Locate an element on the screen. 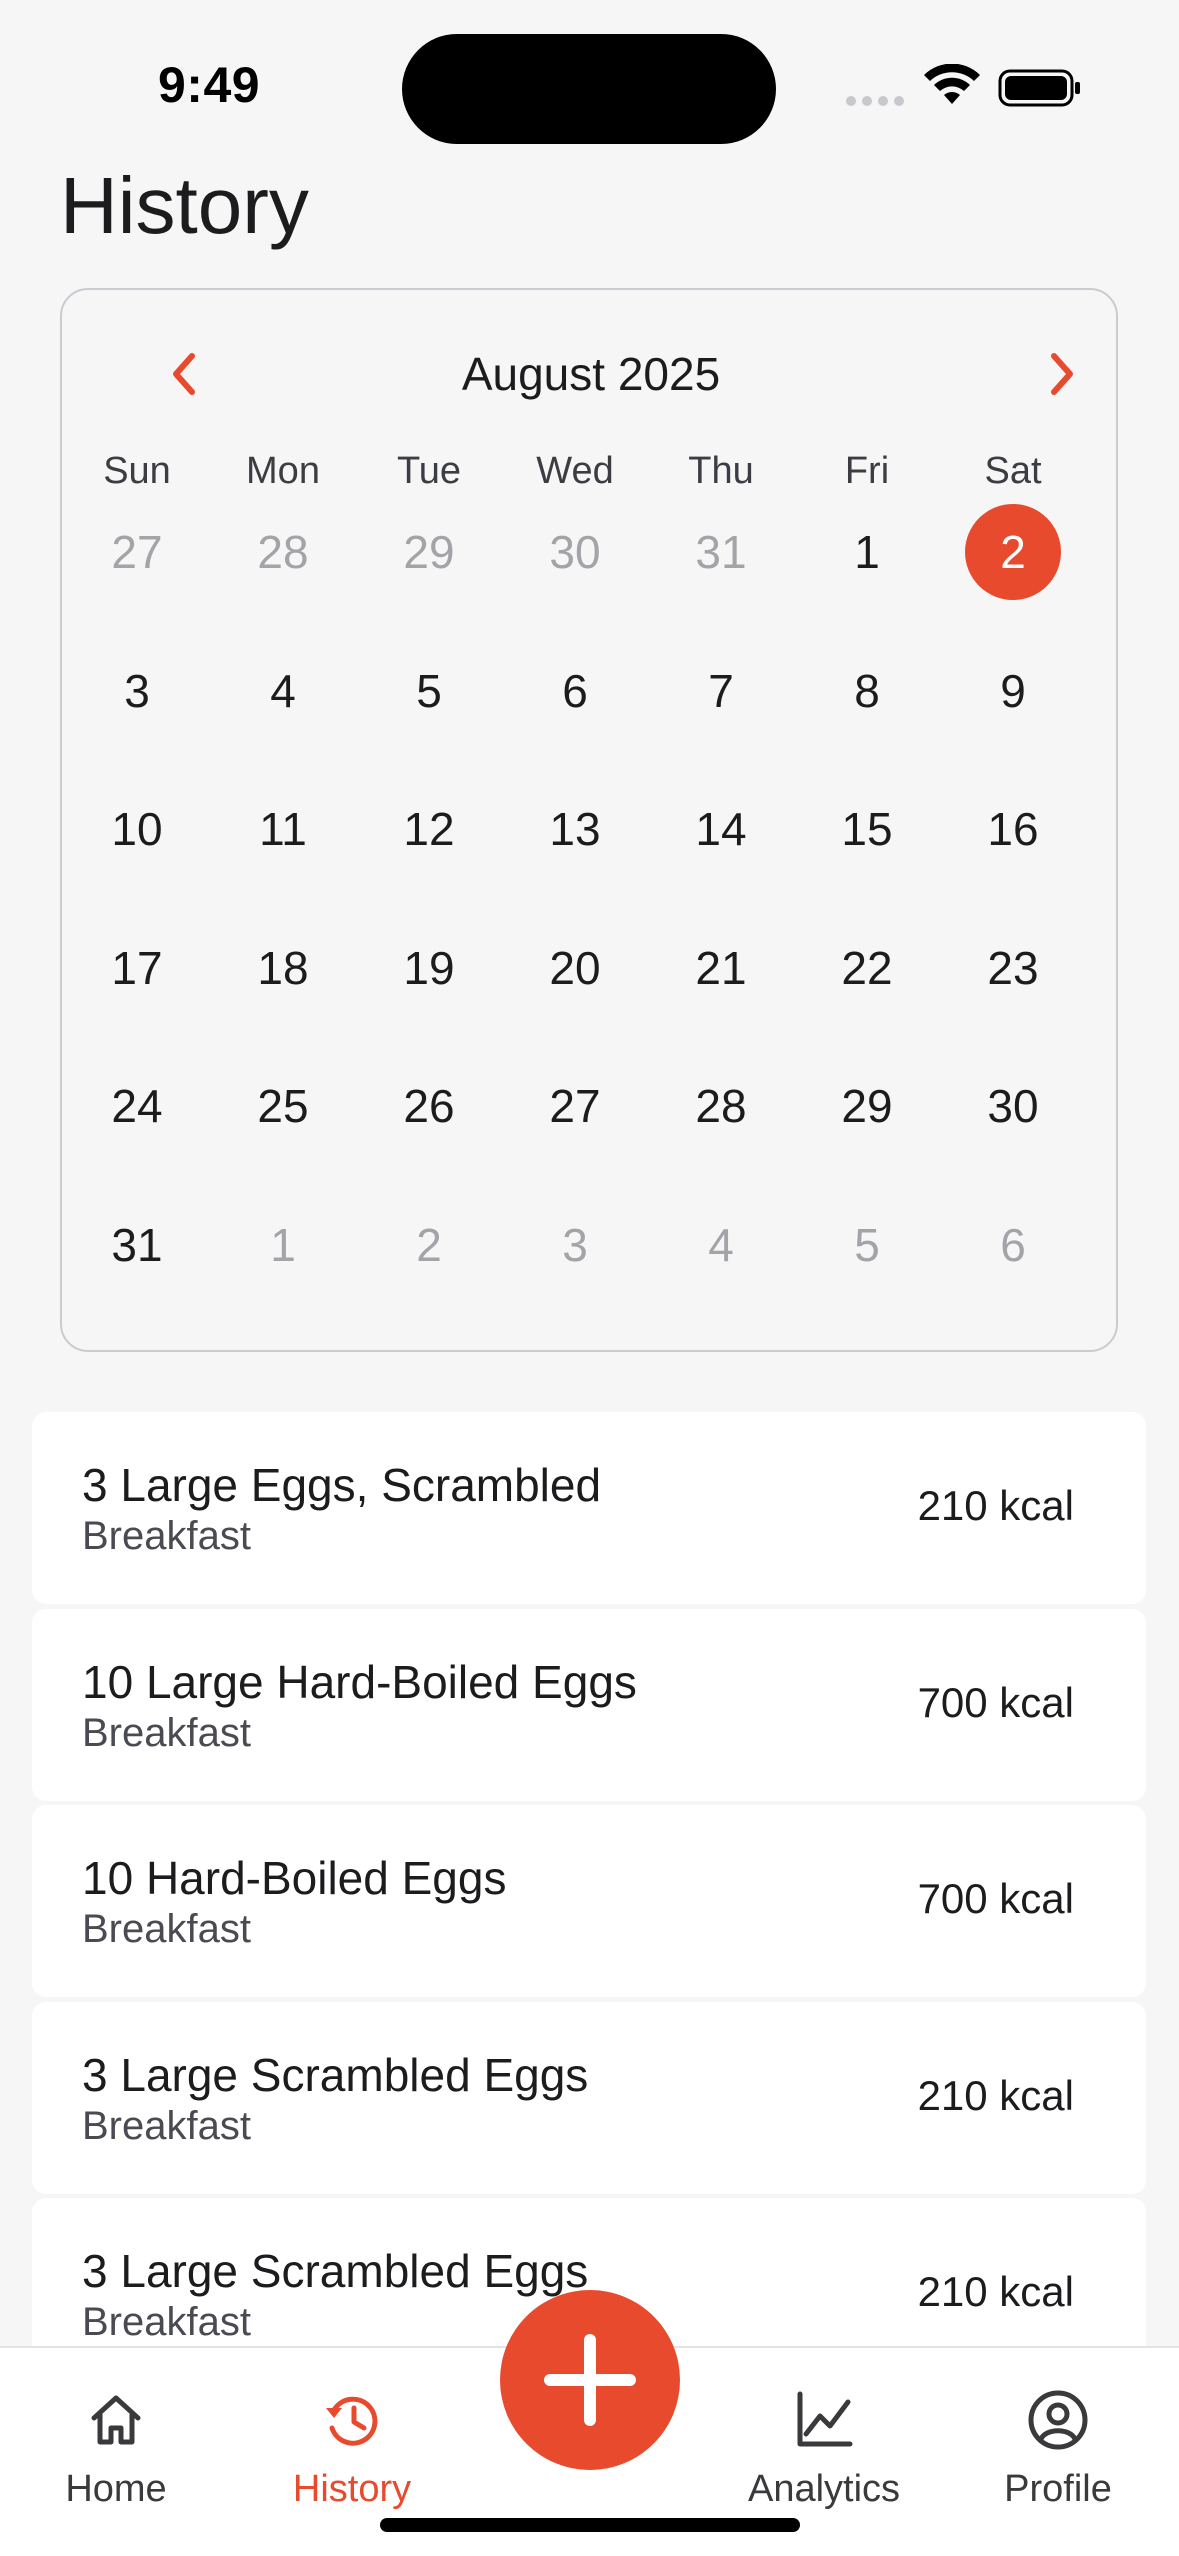  calendar-day: 26 is located at coordinates (429, 1106).